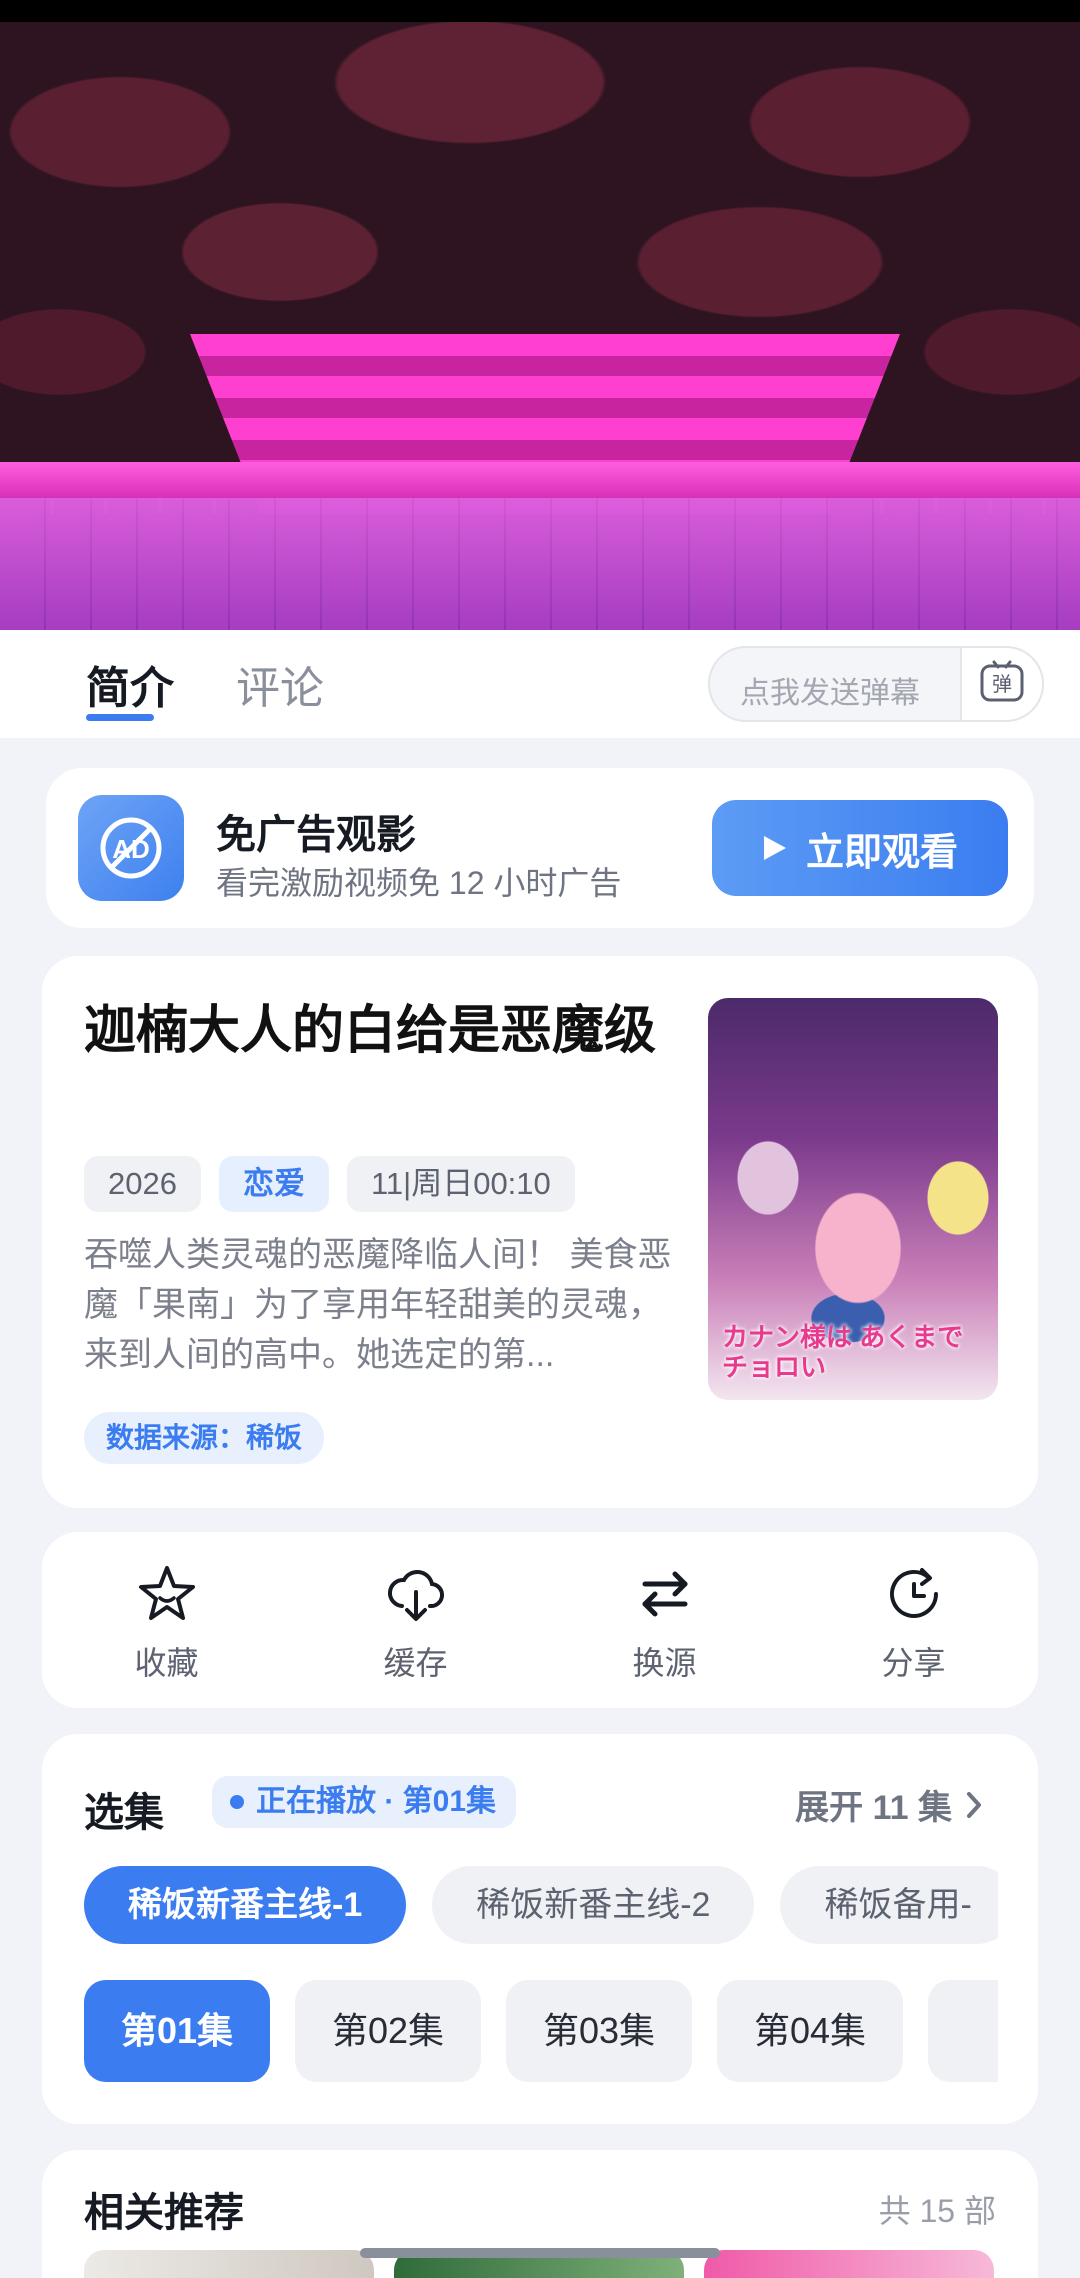  Describe the element at coordinates (370, 1031) in the screenshot. I see `show-title: 迦楠大人的白给是恶魔级` at that location.